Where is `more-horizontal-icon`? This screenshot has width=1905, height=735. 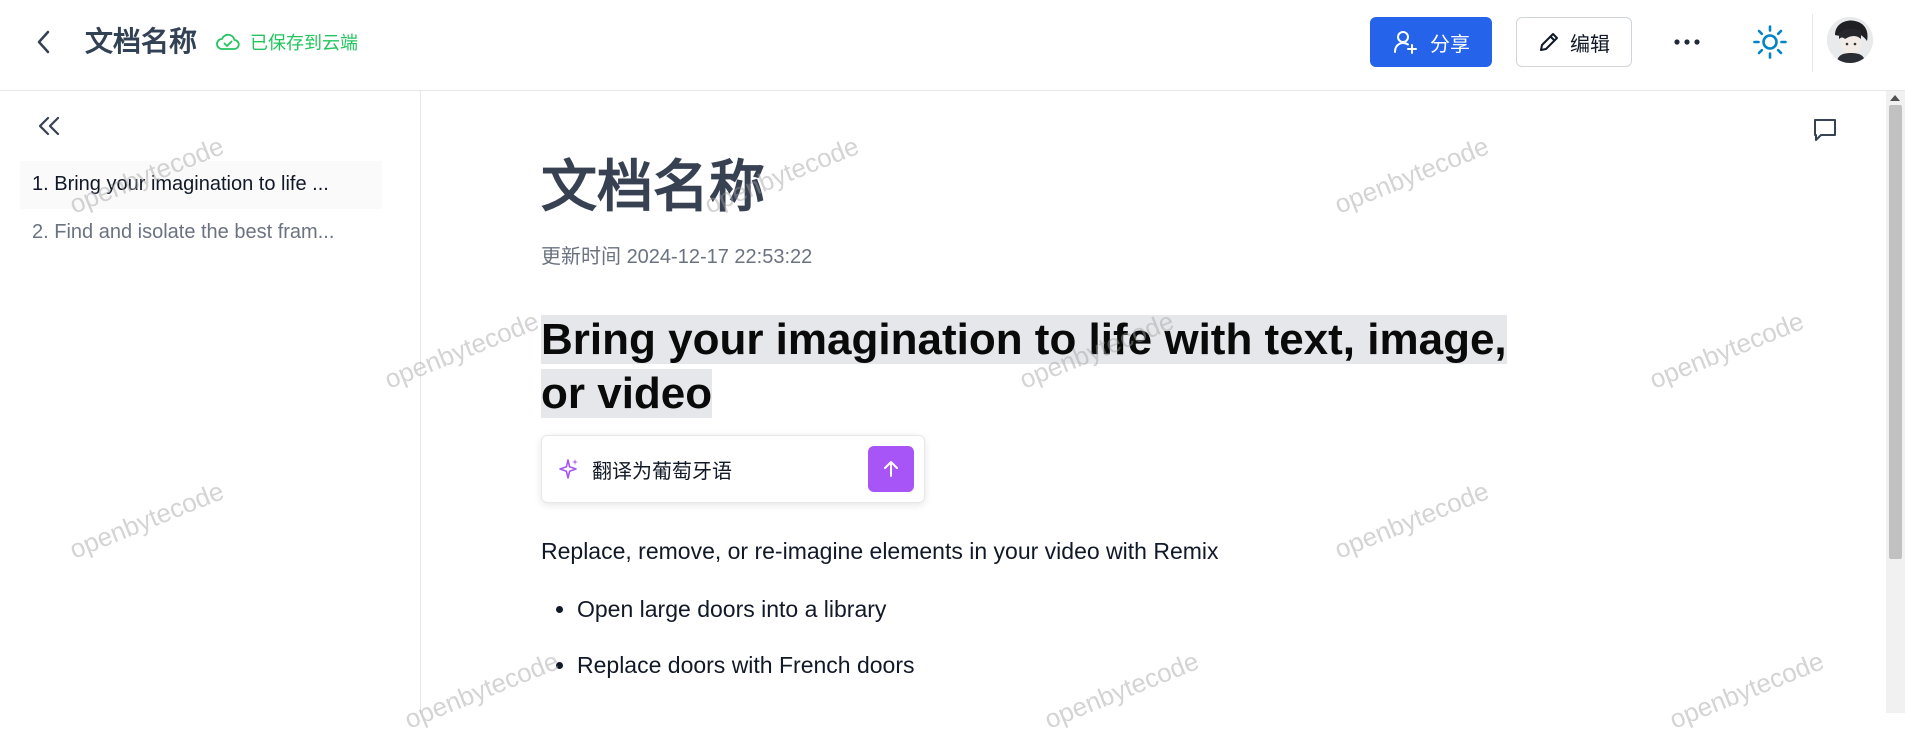 more-horizontal-icon is located at coordinates (1687, 42).